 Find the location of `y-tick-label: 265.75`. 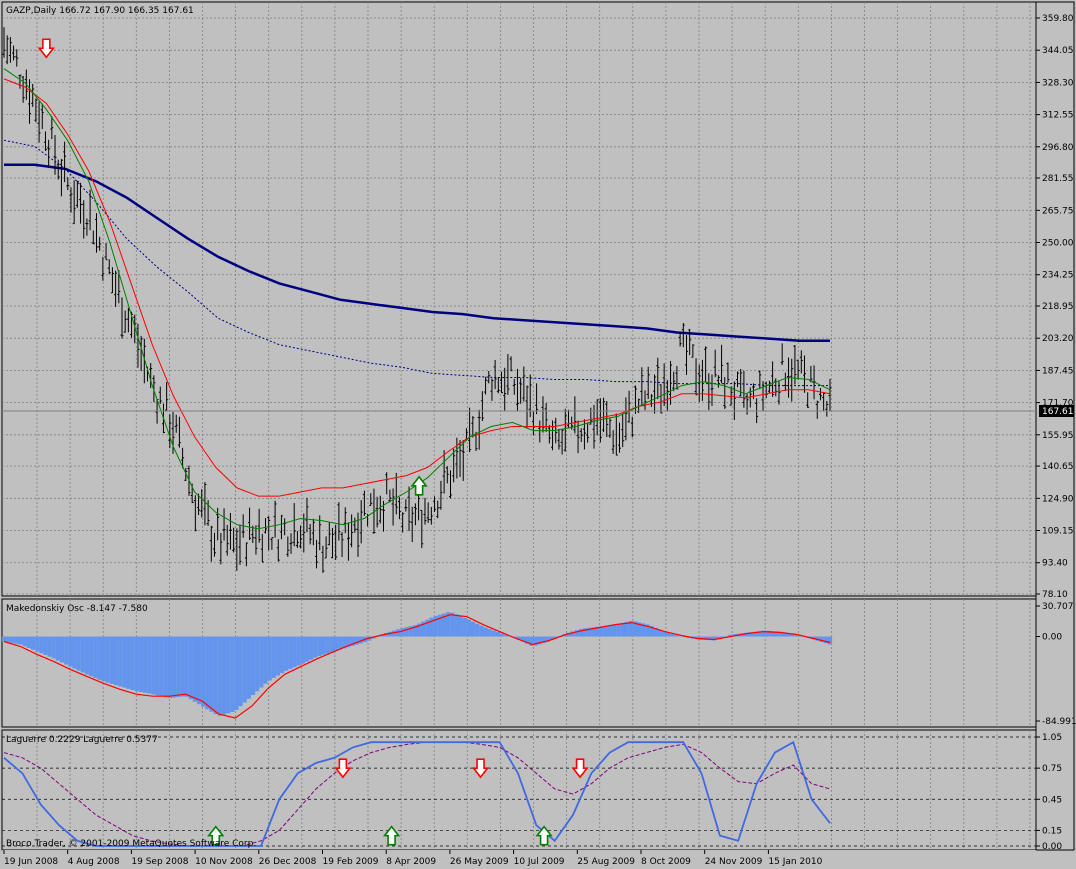

y-tick-label: 265.75 is located at coordinates (1058, 211).